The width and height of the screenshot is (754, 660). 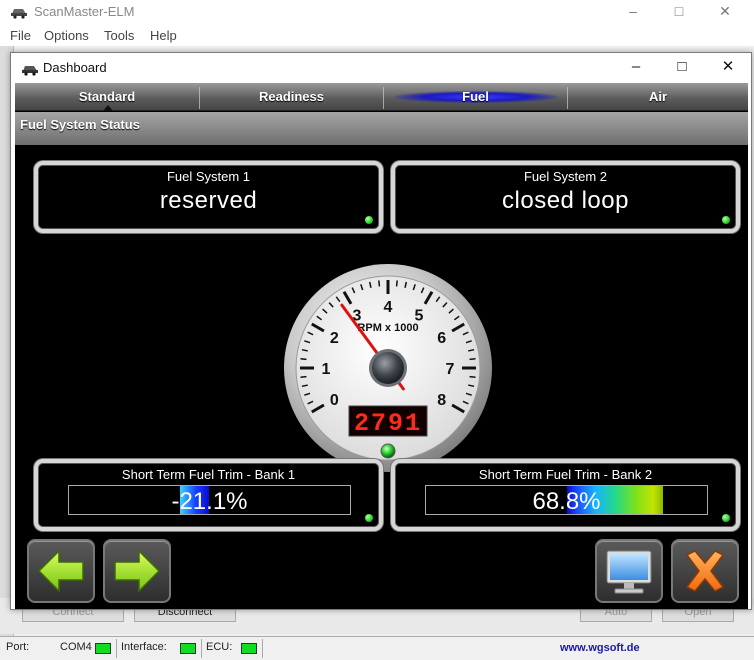 What do you see at coordinates (208, 176) in the screenshot?
I see `fuel-system-1-label: Fuel System 1` at bounding box center [208, 176].